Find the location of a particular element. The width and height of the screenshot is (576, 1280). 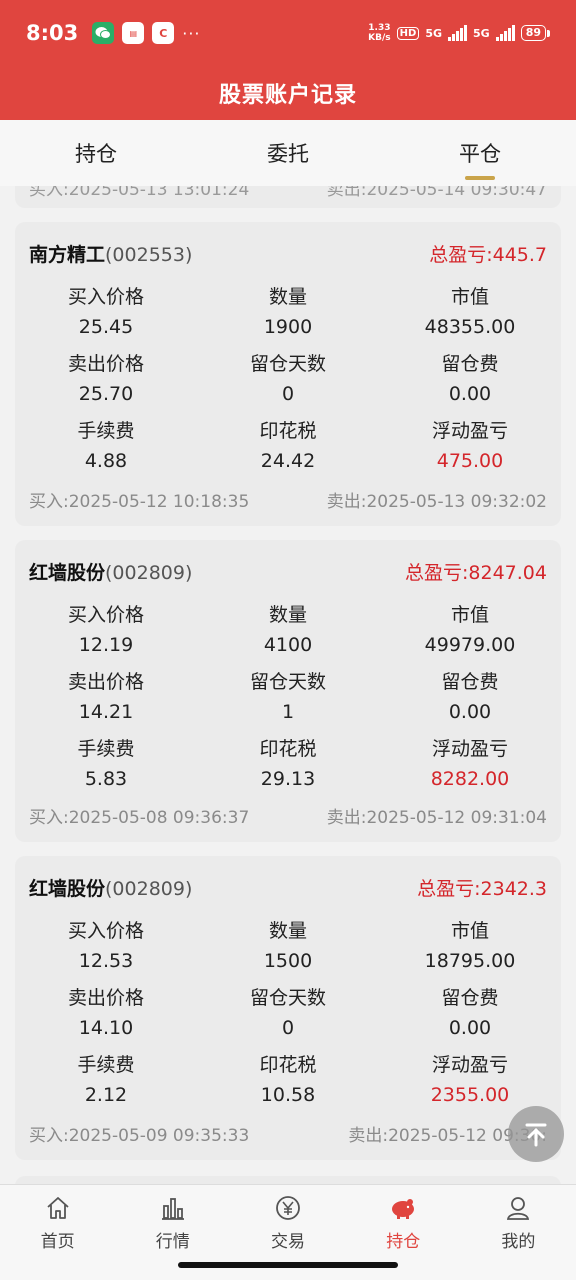

home-icon is located at coordinates (58, 1208).